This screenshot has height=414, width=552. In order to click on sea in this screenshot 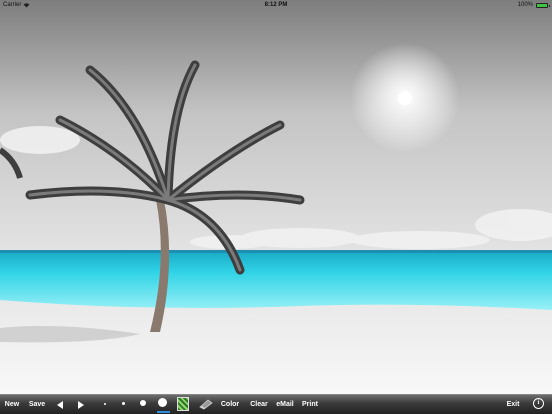, I will do `click(276, 281)`.